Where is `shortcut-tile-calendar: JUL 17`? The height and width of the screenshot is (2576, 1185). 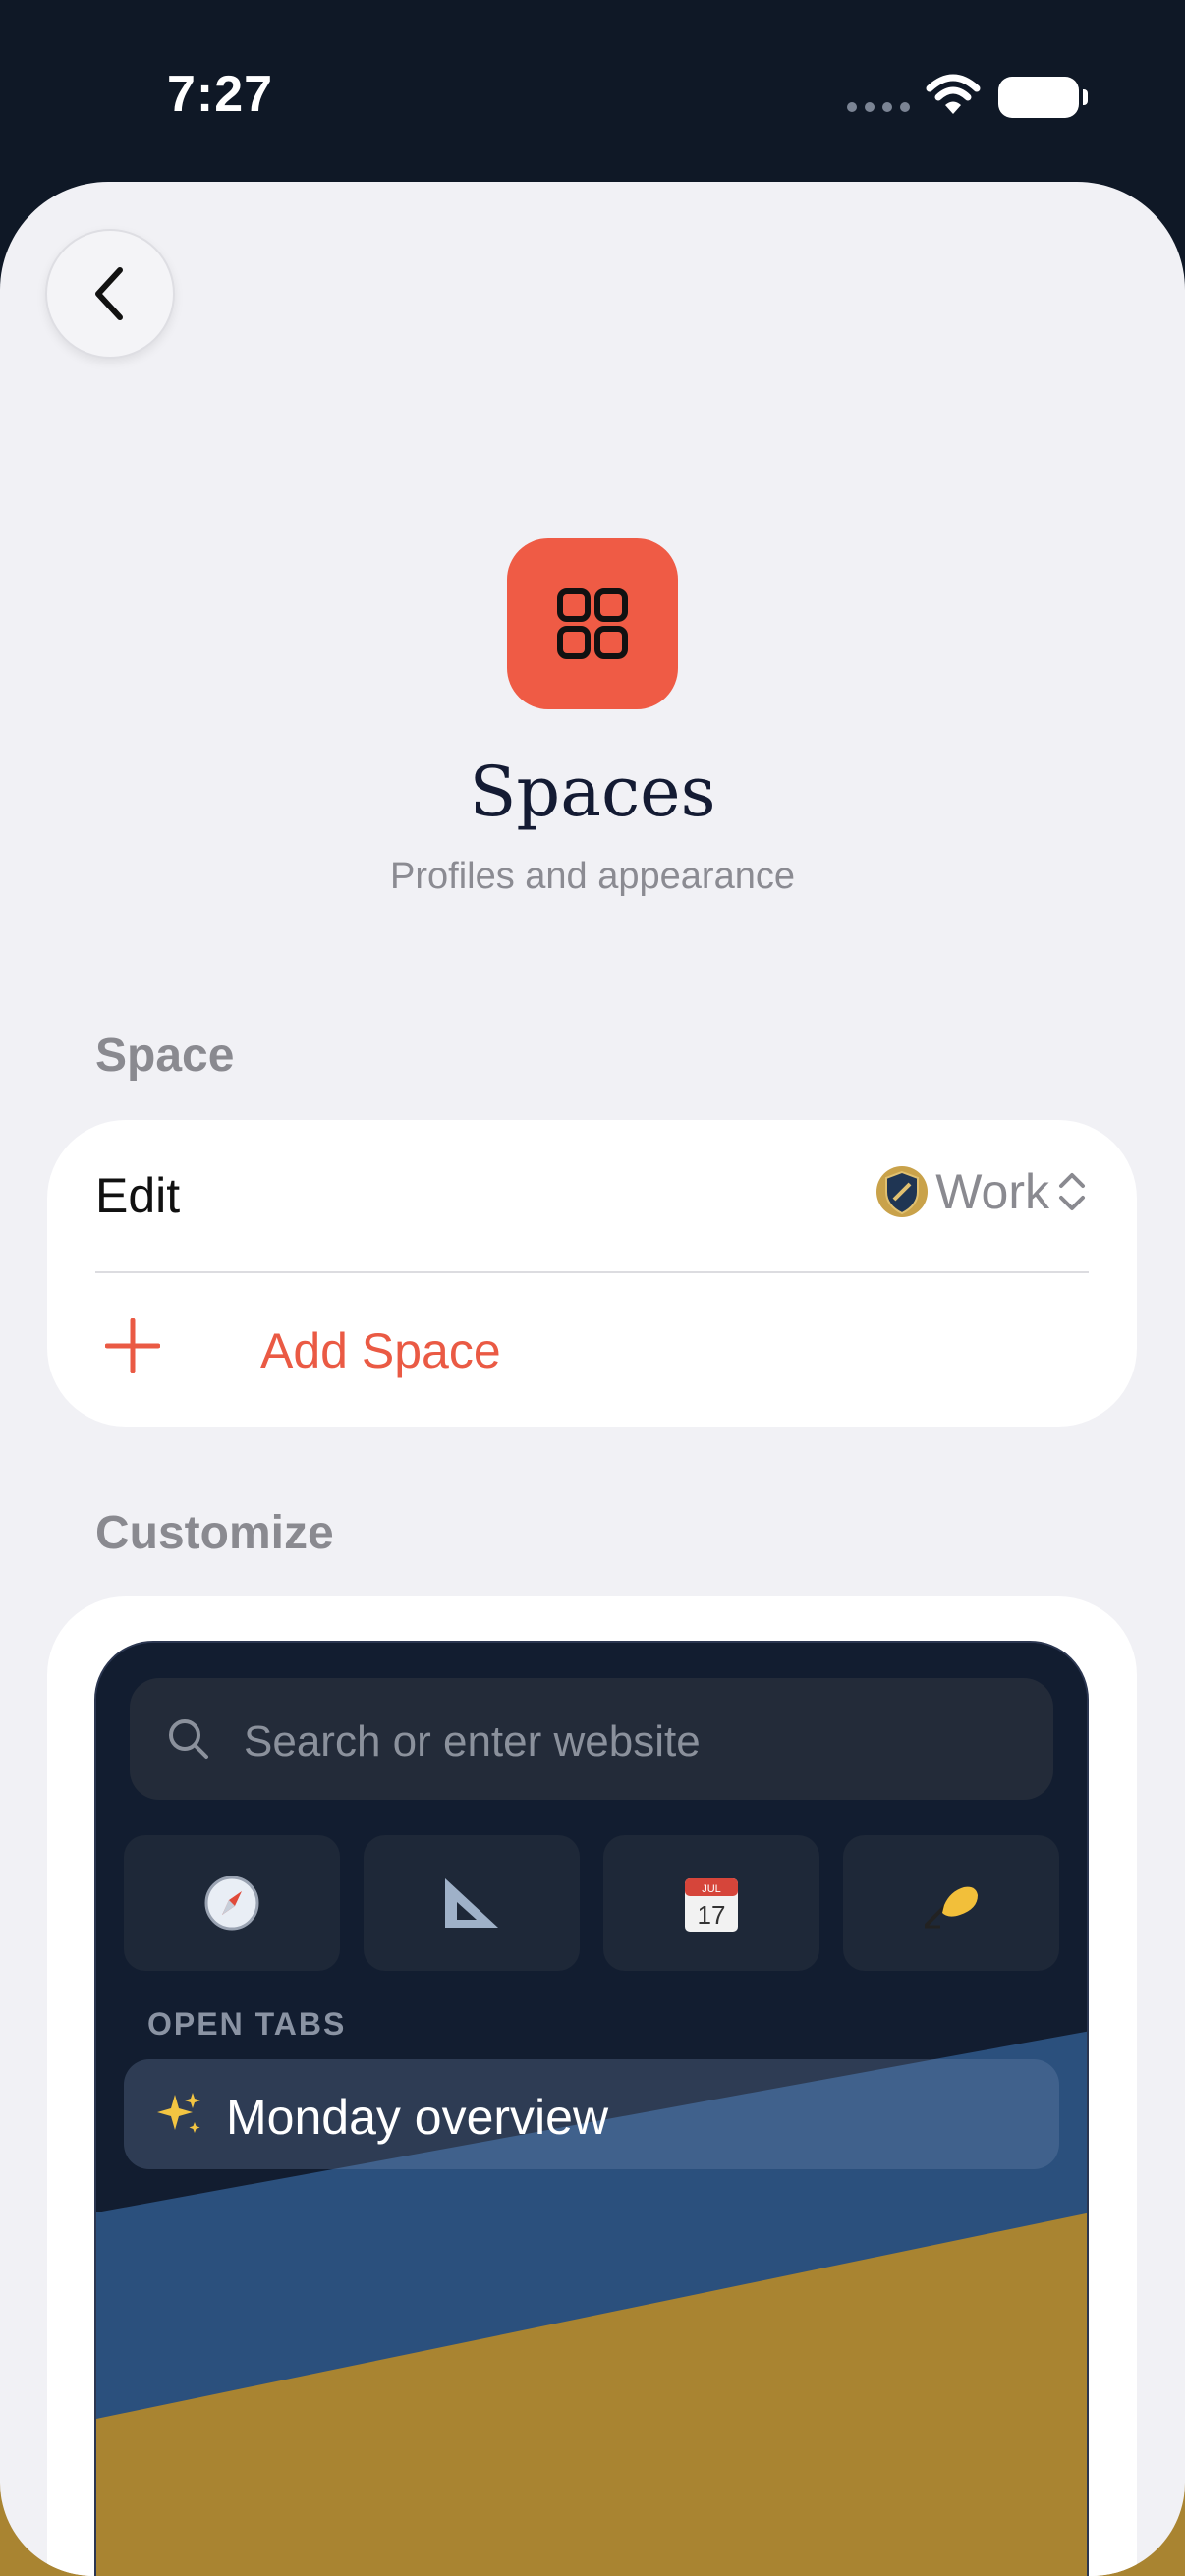
shortcut-tile-calendar: JUL 17 is located at coordinates (711, 1903).